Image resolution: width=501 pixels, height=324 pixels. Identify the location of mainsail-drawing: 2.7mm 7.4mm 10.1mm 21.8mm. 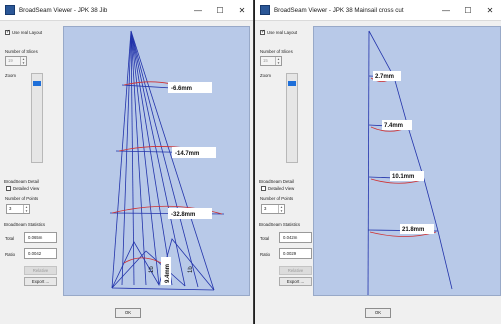
(410, 164).